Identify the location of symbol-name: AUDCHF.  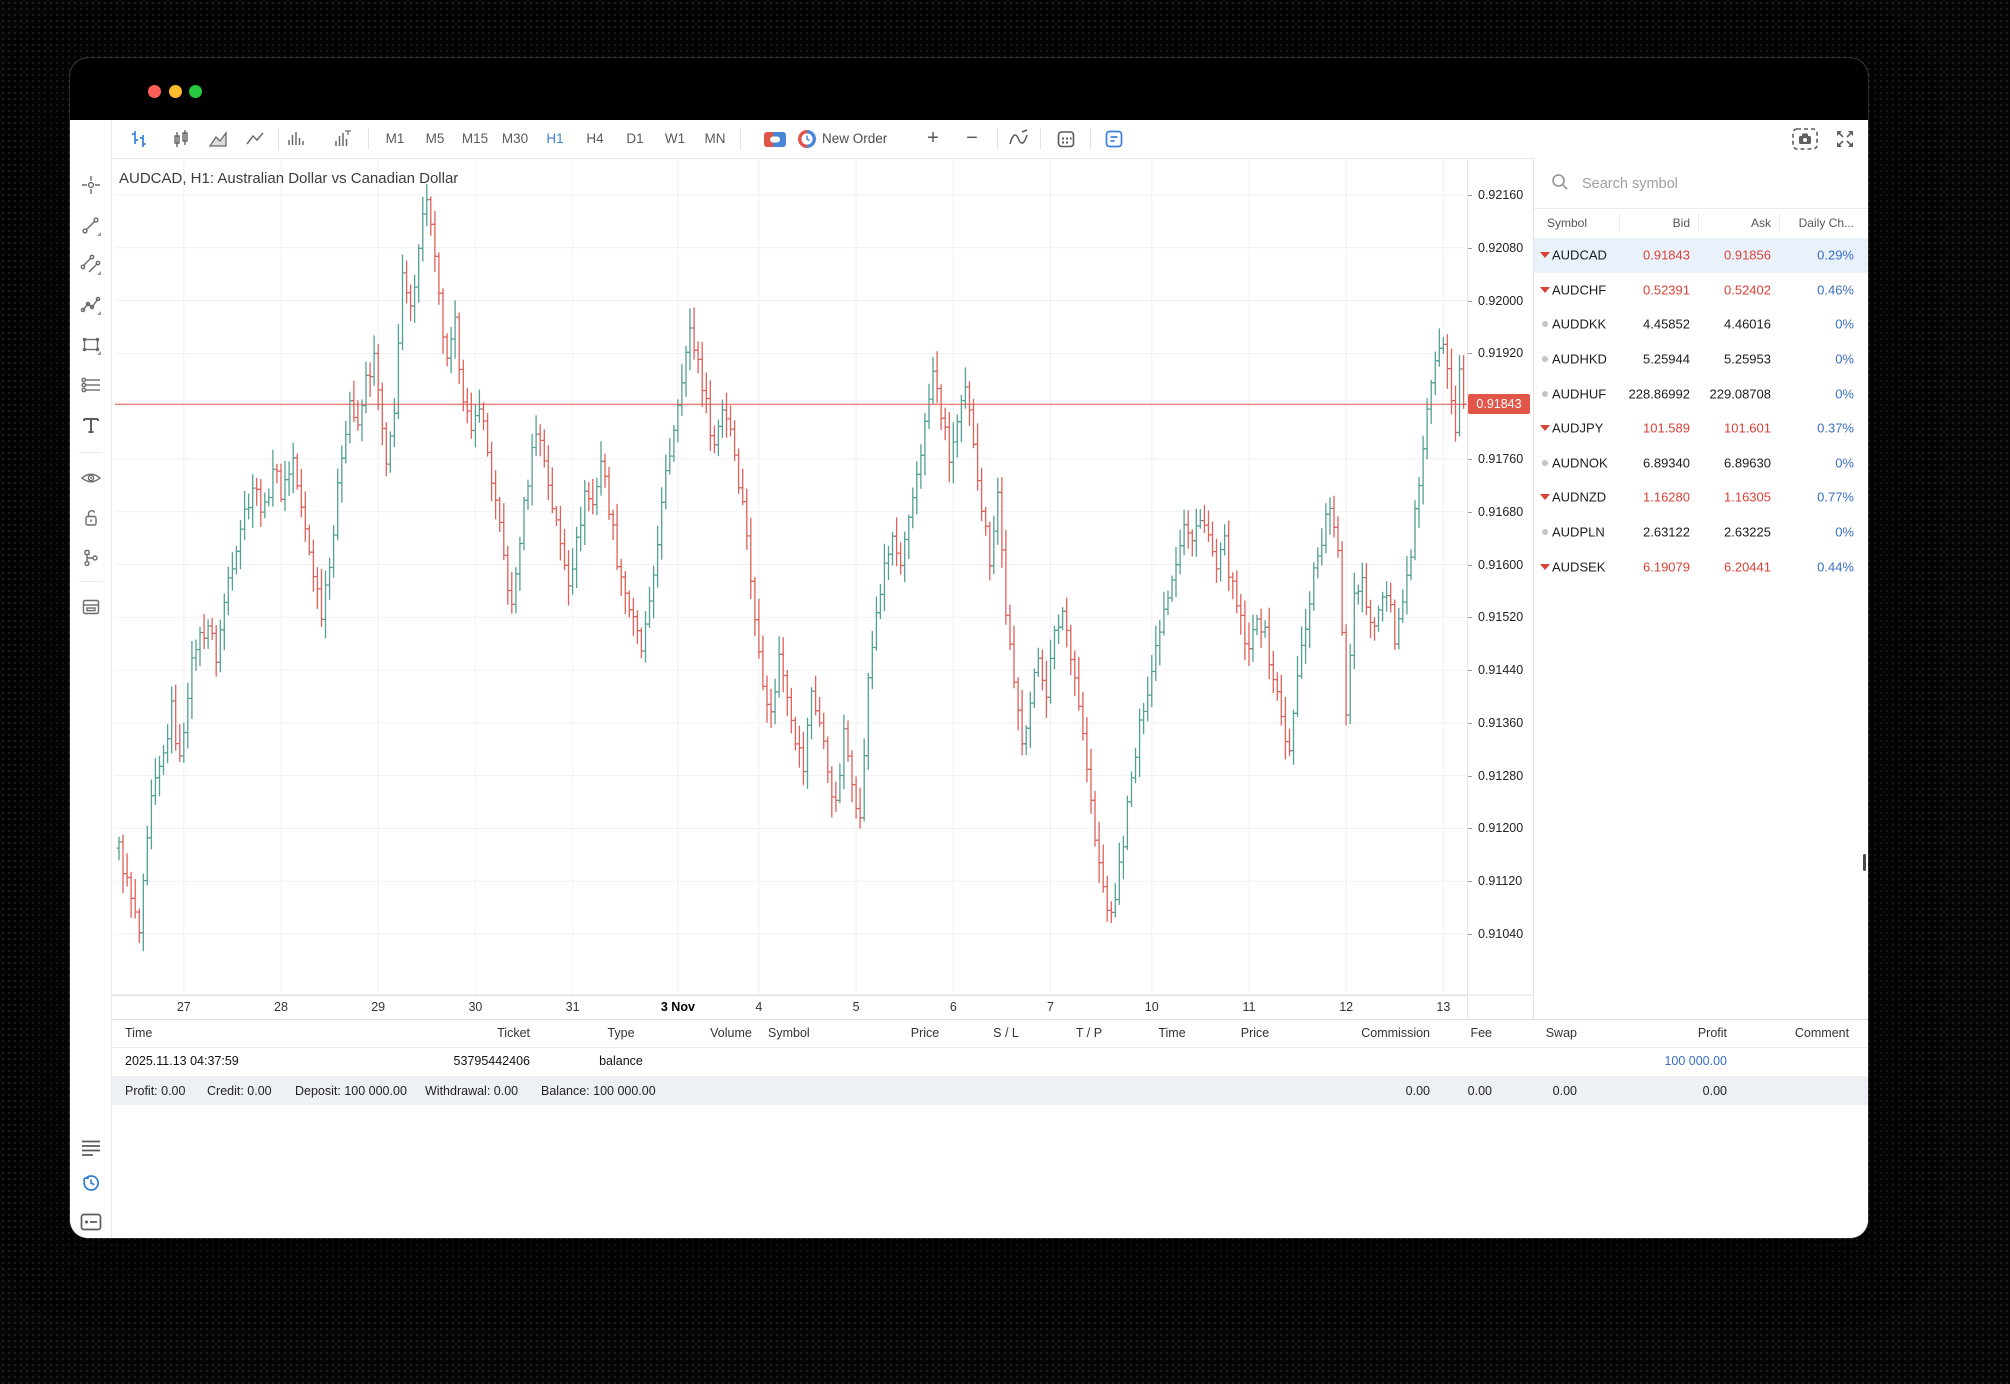
(1579, 290).